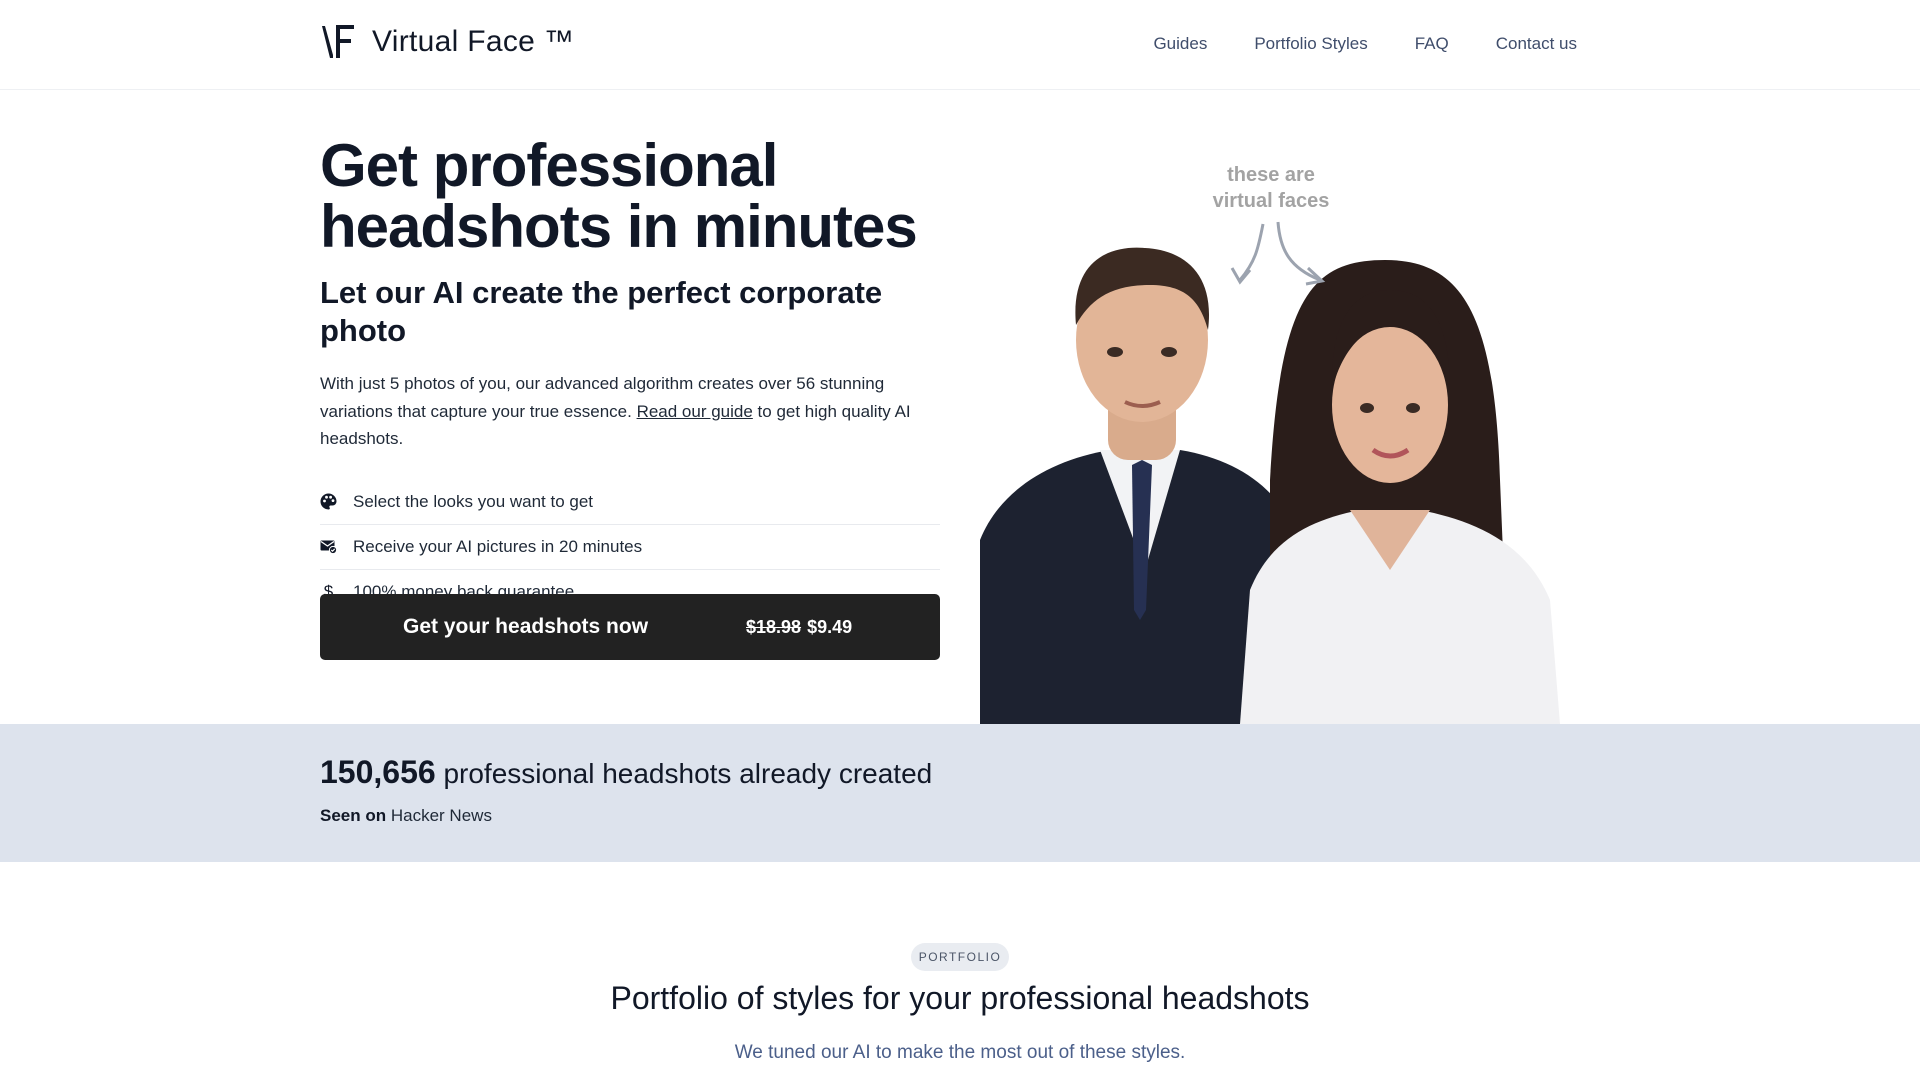 This screenshot has width=1920, height=1080. What do you see at coordinates (441, 815) in the screenshot?
I see `seen-on-source: Hacker News` at bounding box center [441, 815].